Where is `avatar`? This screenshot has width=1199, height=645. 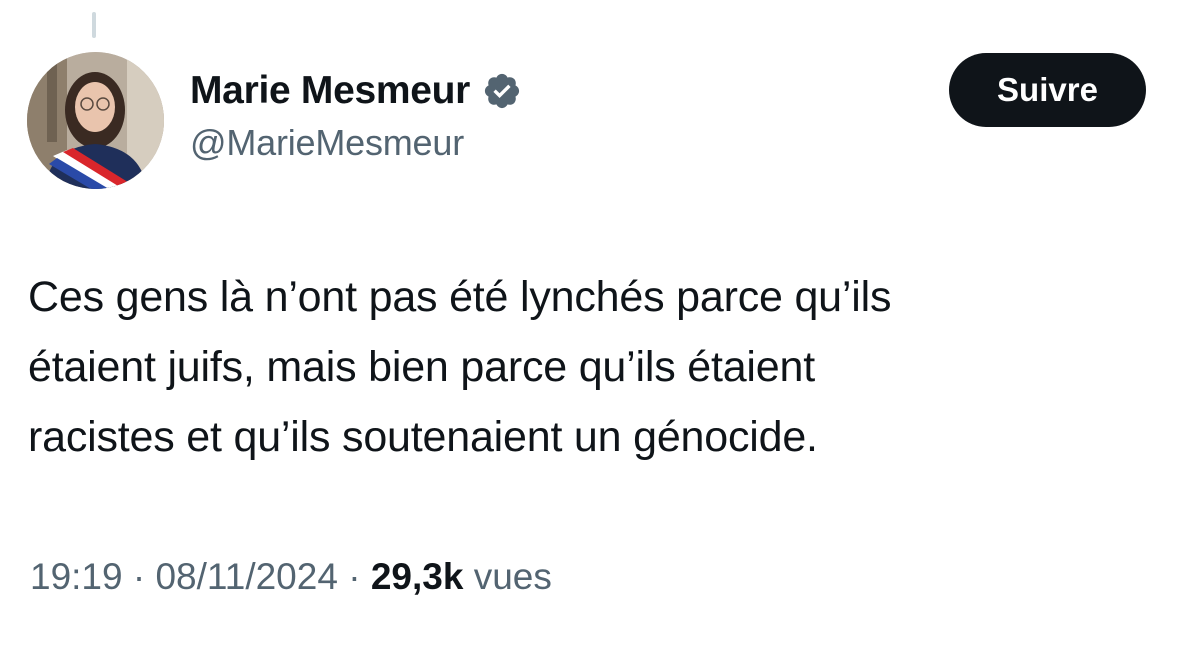
avatar is located at coordinates (95, 120).